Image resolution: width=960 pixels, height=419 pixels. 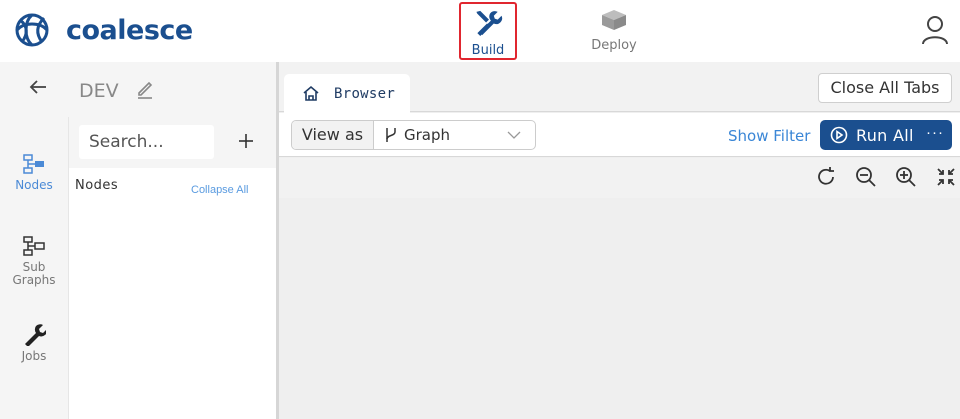 I want to click on run-options-more: ···, so click(x=935, y=132).